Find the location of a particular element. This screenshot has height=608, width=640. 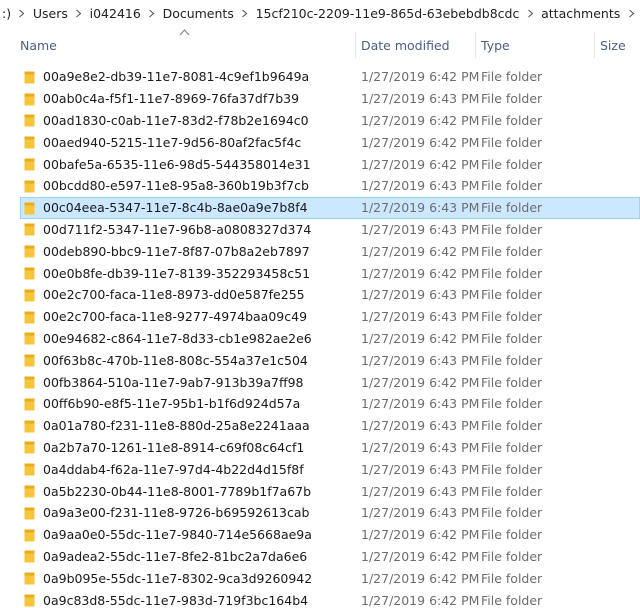

file-name: 00e94682-c864-11e7-8d33-cb1e982ae2e6 is located at coordinates (177, 338).